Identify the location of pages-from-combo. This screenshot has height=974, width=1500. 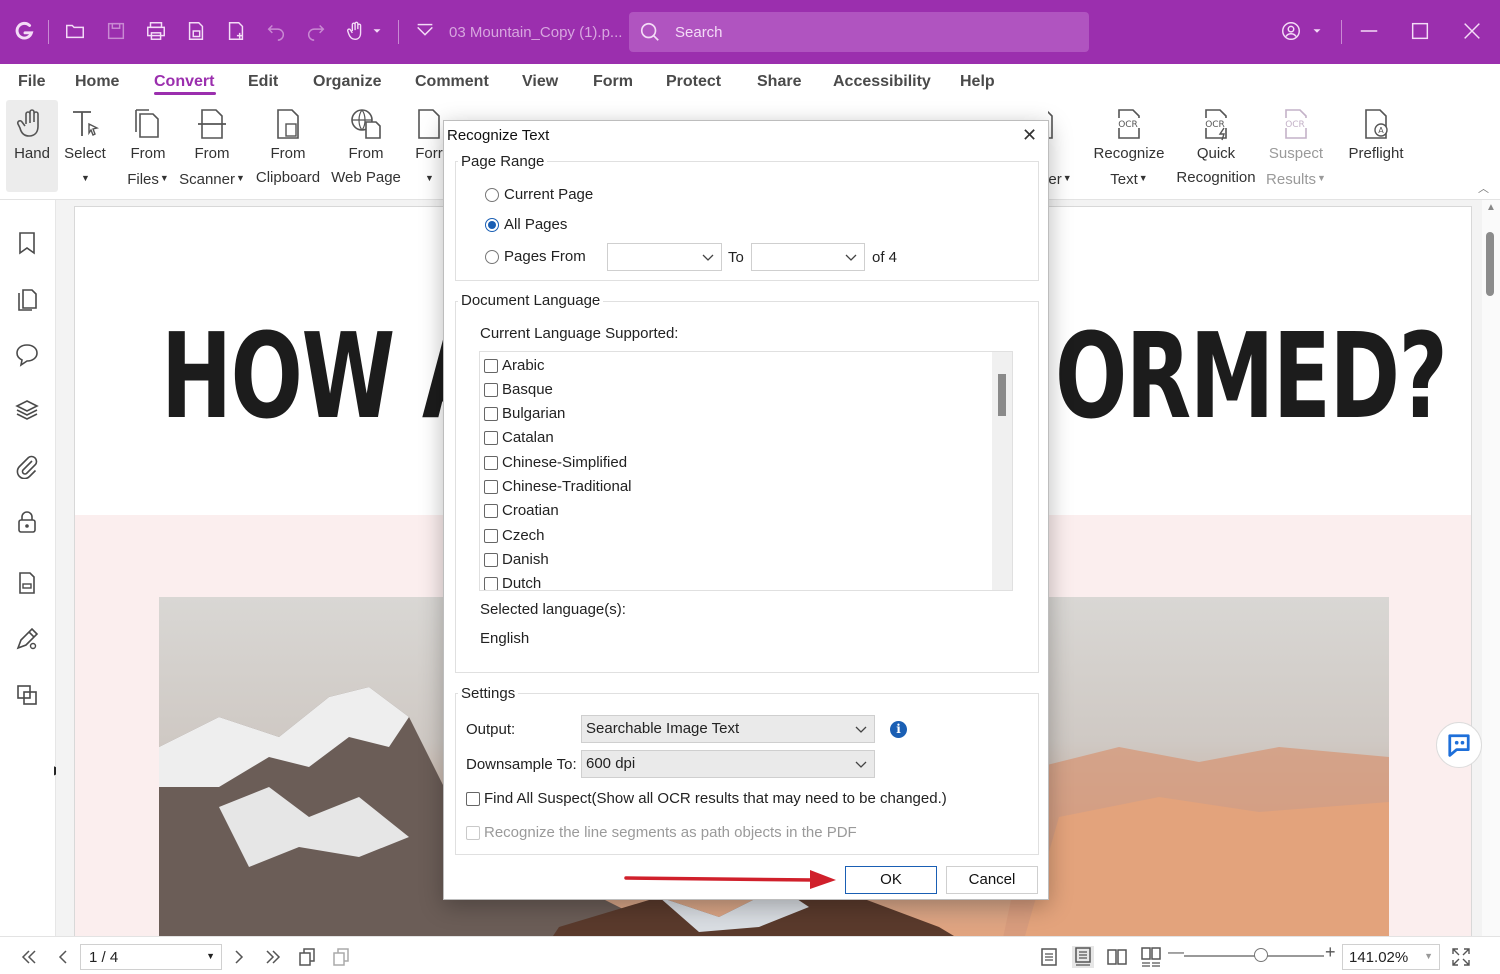
(664, 257).